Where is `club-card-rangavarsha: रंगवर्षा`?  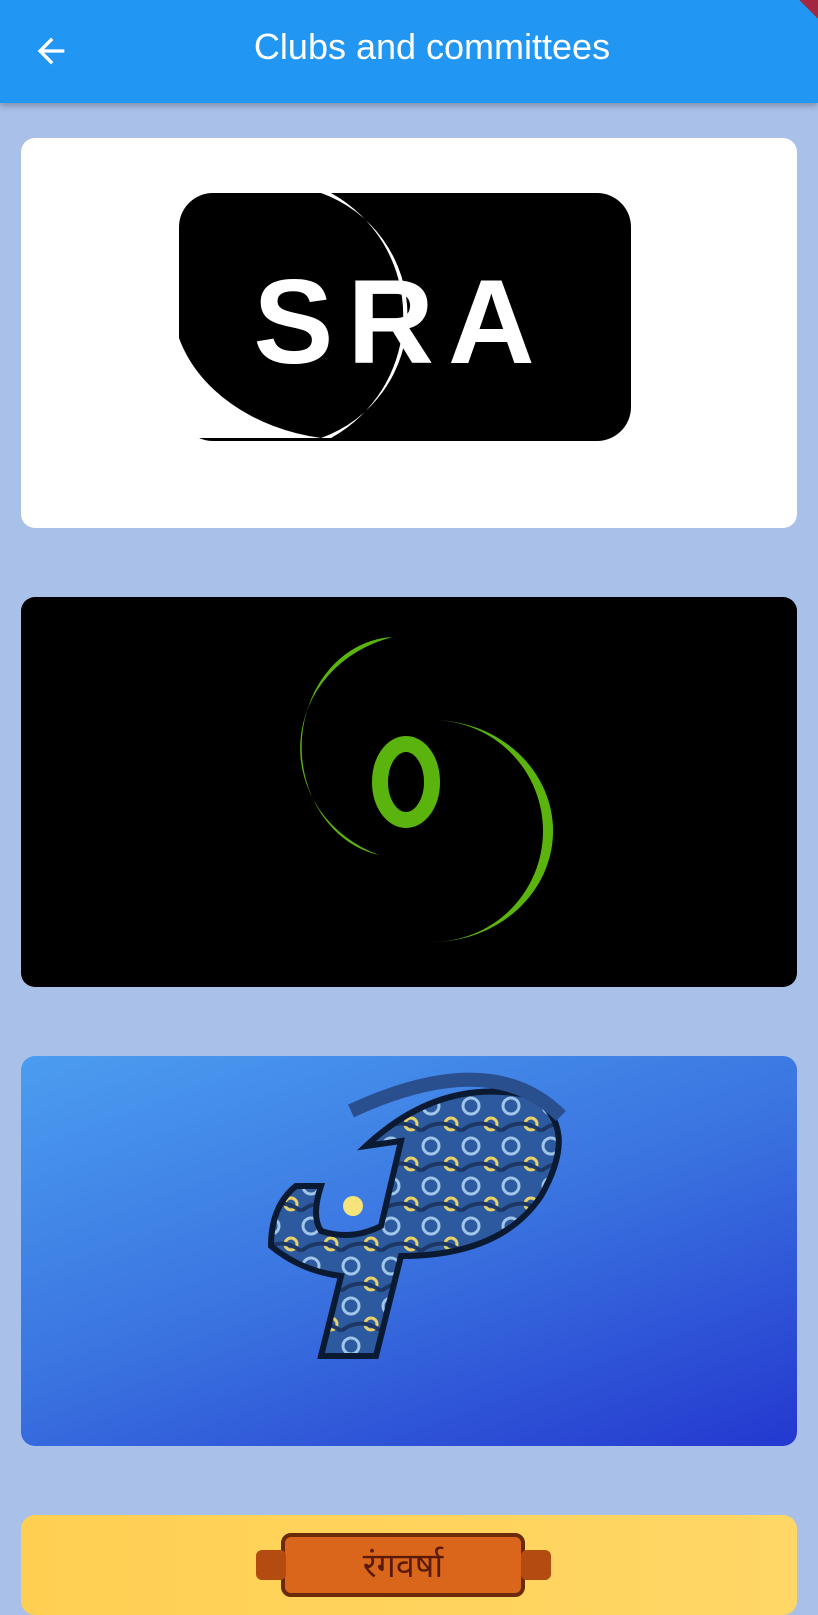 club-card-rangavarsha: रंगवर्षा is located at coordinates (409, 1565).